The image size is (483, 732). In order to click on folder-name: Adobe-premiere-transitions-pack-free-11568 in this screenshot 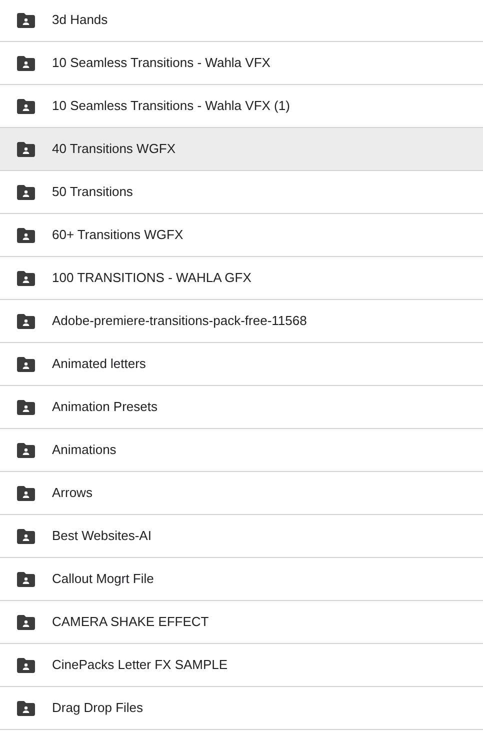, I will do `click(179, 321)`.